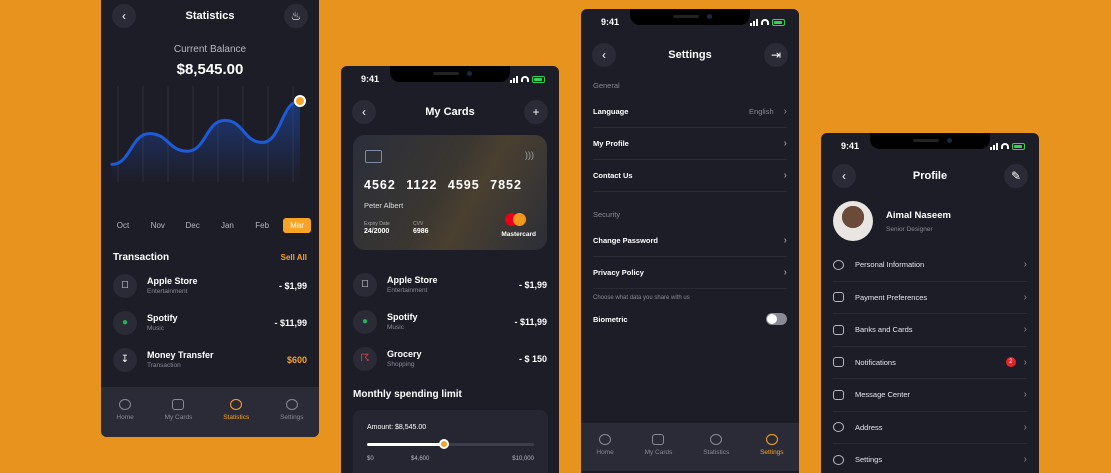 Image resolution: width=1111 pixels, height=473 pixels. Describe the element at coordinates (716, 452) in the screenshot. I see `tab-label: Statistics` at that location.